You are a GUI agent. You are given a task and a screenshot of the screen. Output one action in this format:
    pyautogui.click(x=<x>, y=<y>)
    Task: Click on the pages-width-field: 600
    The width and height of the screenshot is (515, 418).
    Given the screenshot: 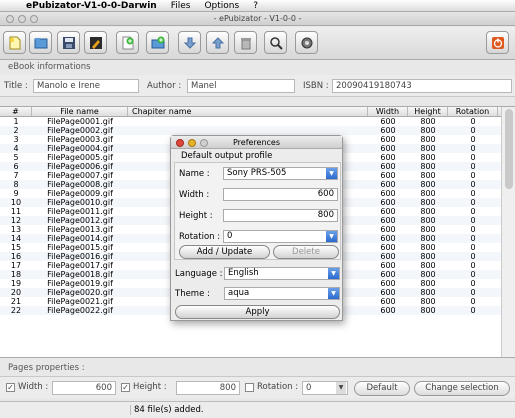 What is the action you would take?
    pyautogui.click(x=84, y=388)
    